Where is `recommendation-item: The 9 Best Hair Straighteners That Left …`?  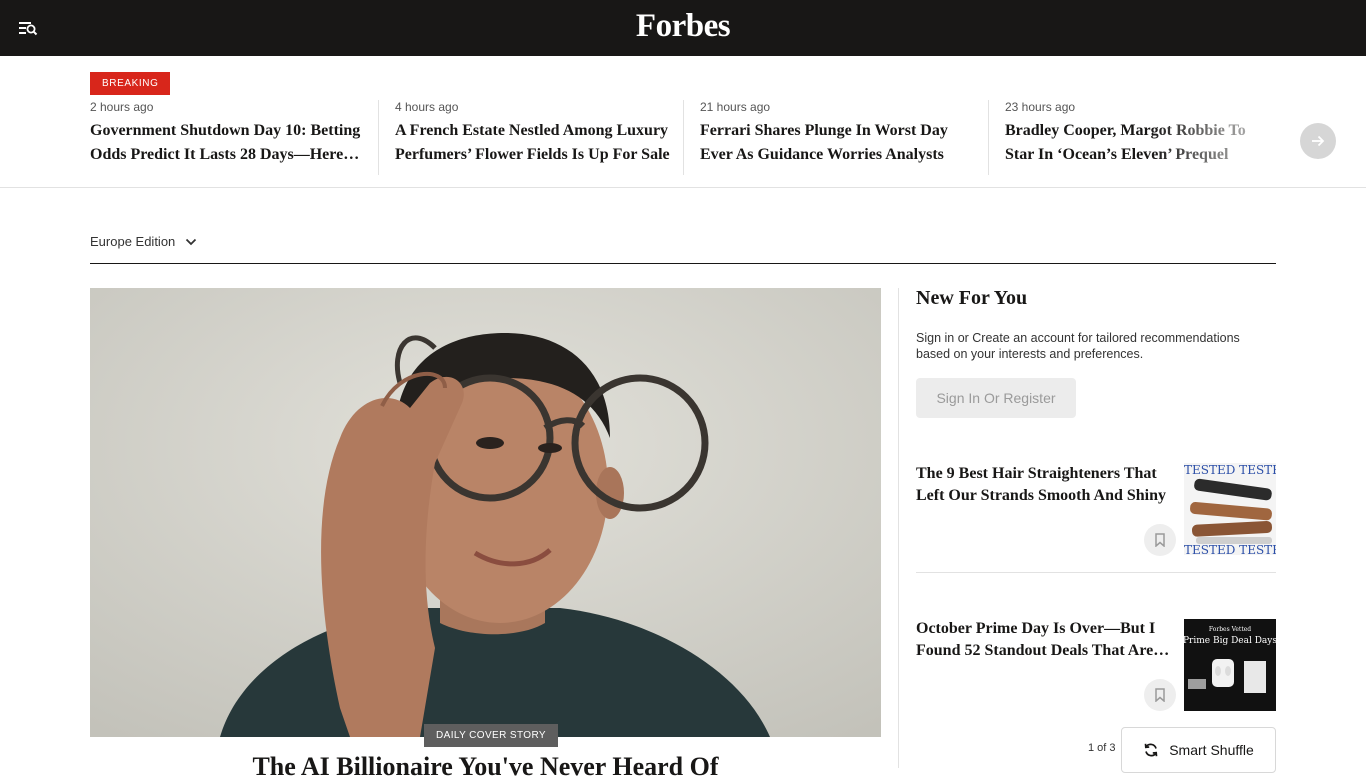 recommendation-item: The 9 Best Hair Straighteners That Left … is located at coordinates (1096, 513).